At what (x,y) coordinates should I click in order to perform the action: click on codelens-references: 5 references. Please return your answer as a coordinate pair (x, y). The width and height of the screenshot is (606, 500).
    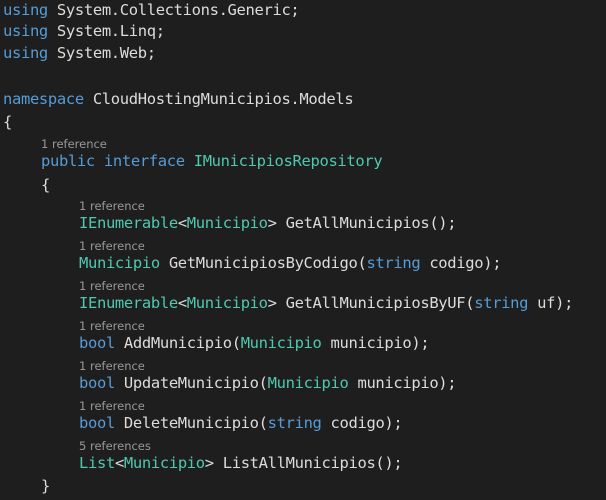
    Looking at the image, I should click on (115, 446).